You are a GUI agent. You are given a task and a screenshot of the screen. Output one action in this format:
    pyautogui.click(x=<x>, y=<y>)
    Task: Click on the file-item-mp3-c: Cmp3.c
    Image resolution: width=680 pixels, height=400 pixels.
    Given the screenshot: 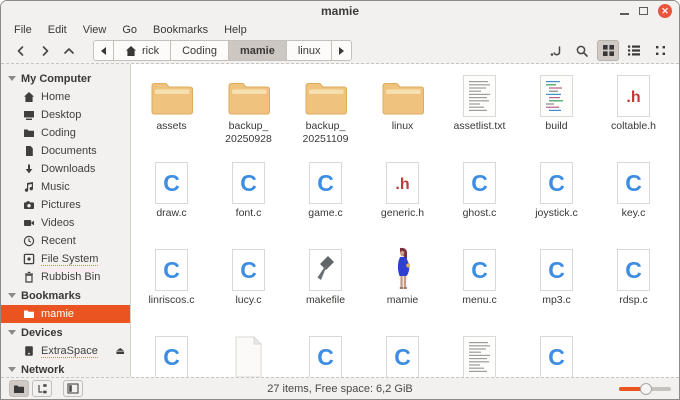 What is the action you would take?
    pyautogui.click(x=556, y=286)
    